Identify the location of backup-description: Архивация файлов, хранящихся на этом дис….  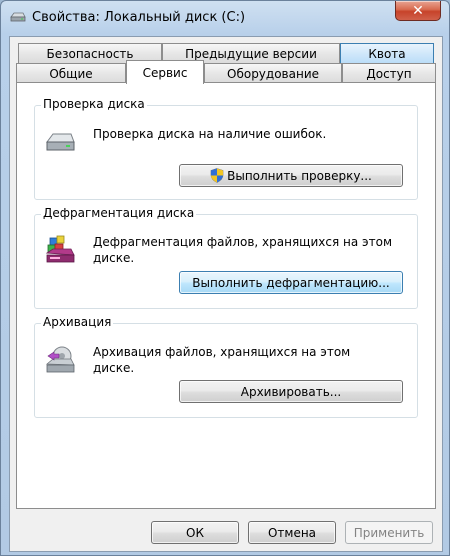
(222, 360).